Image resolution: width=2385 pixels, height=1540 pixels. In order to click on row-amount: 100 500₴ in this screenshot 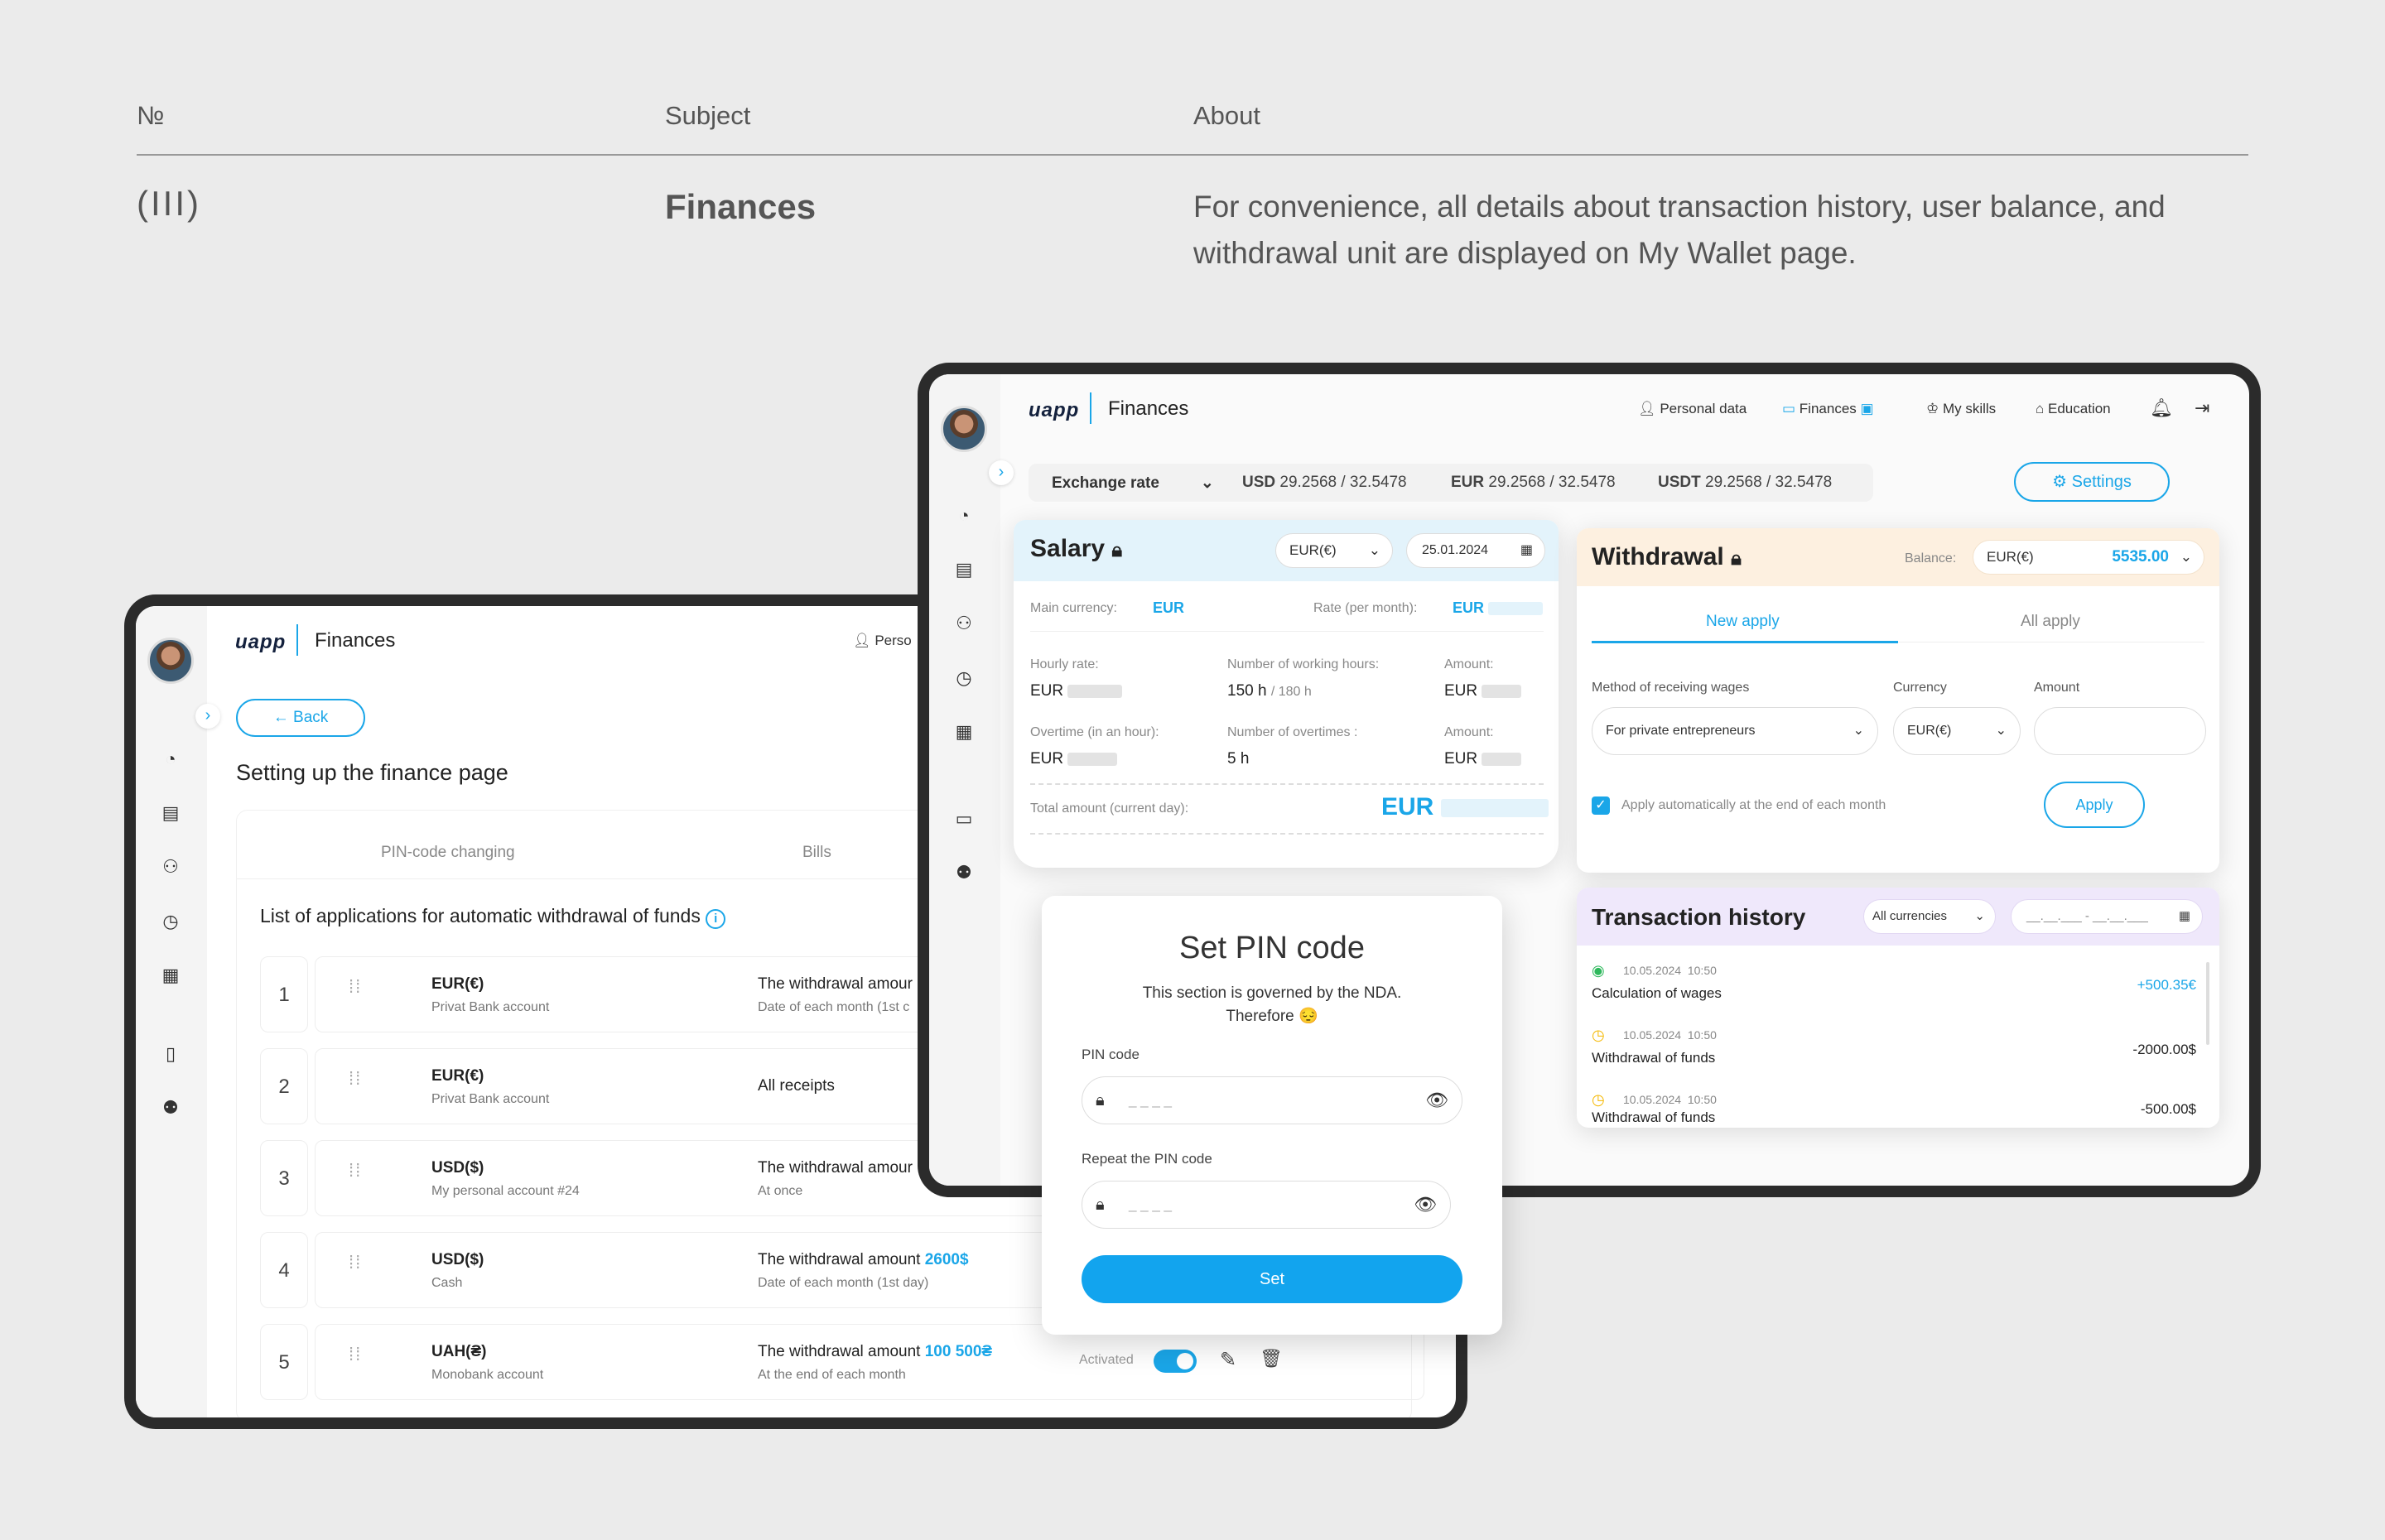, I will do `click(958, 1352)`.